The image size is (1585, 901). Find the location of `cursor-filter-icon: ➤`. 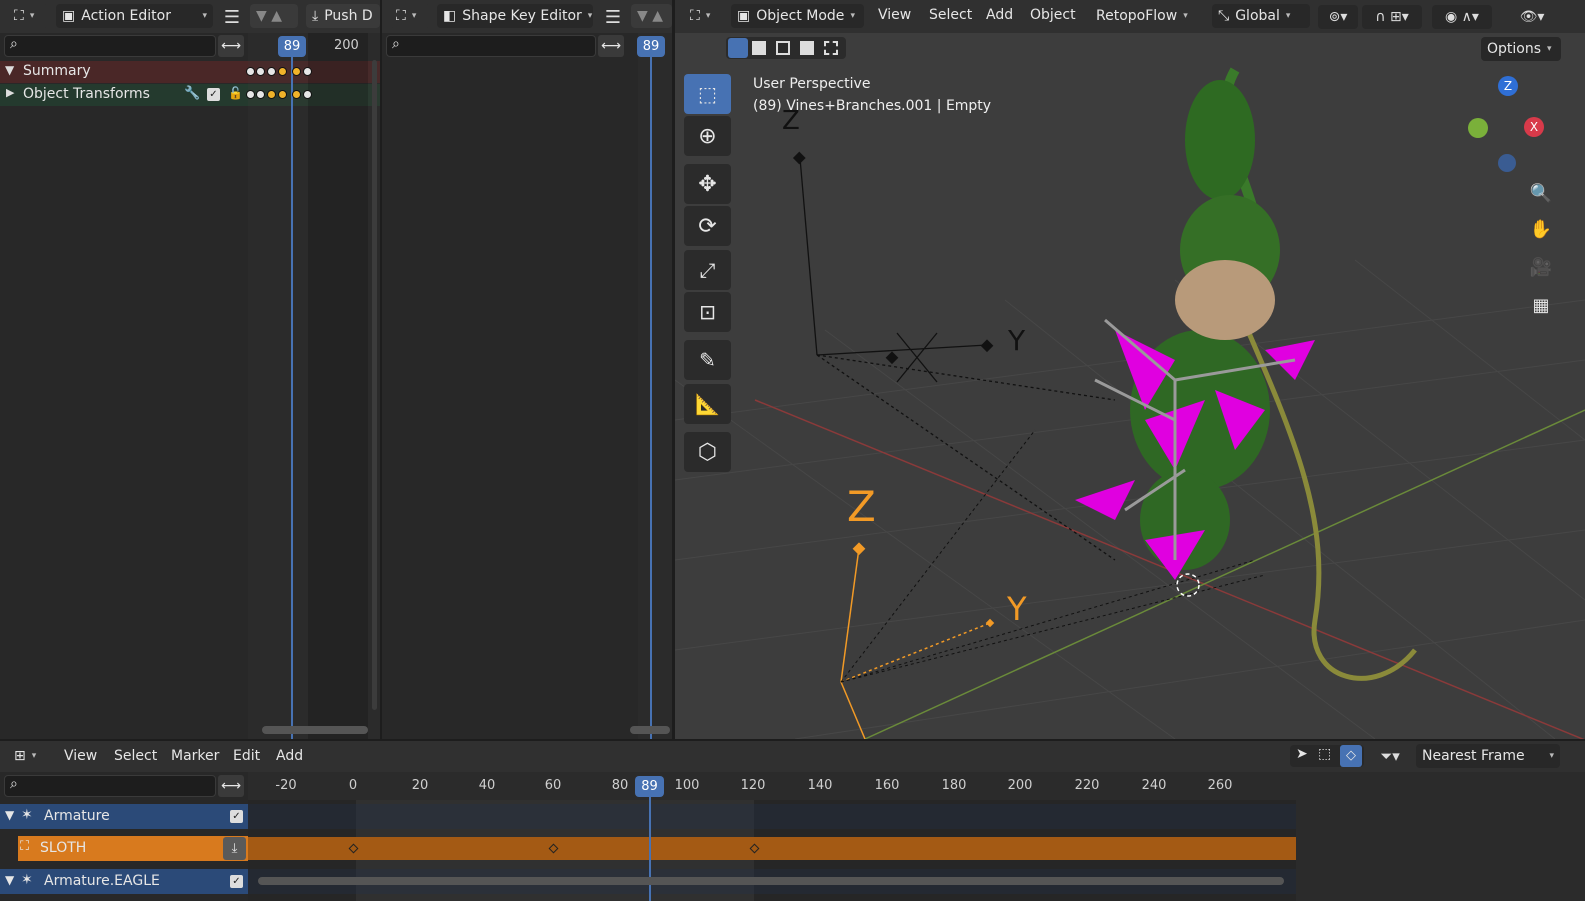

cursor-filter-icon: ➤ is located at coordinates (1302, 754).